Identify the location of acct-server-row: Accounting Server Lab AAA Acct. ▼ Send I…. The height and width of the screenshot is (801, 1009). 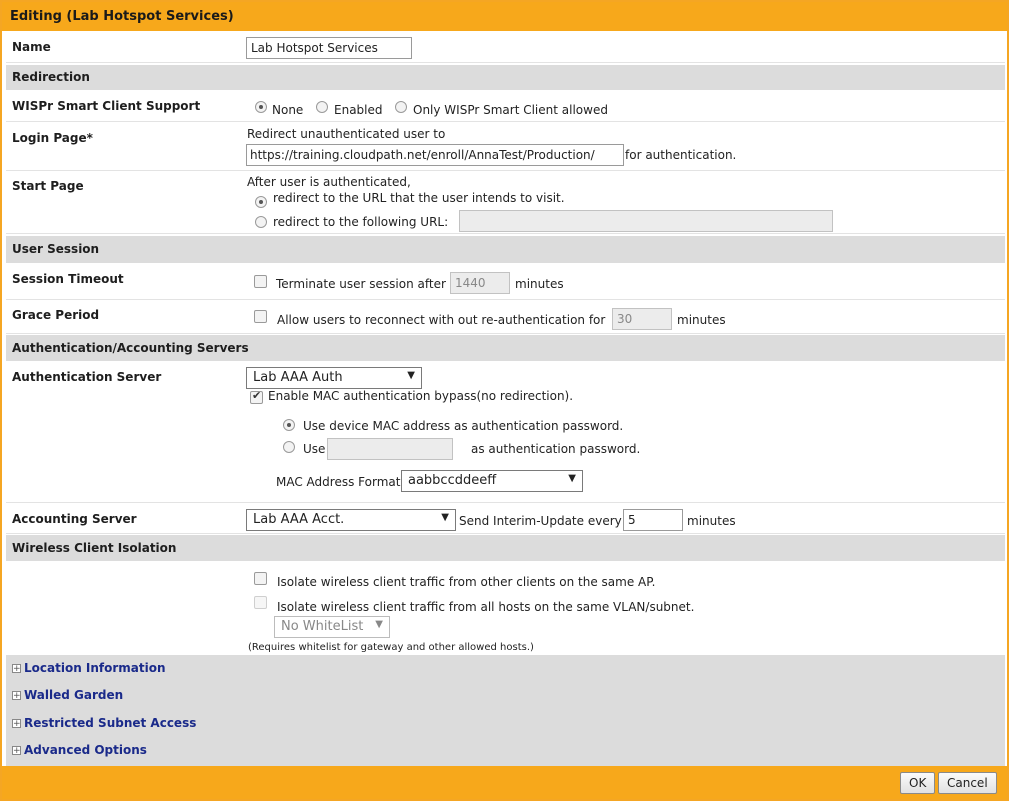
(505, 519).